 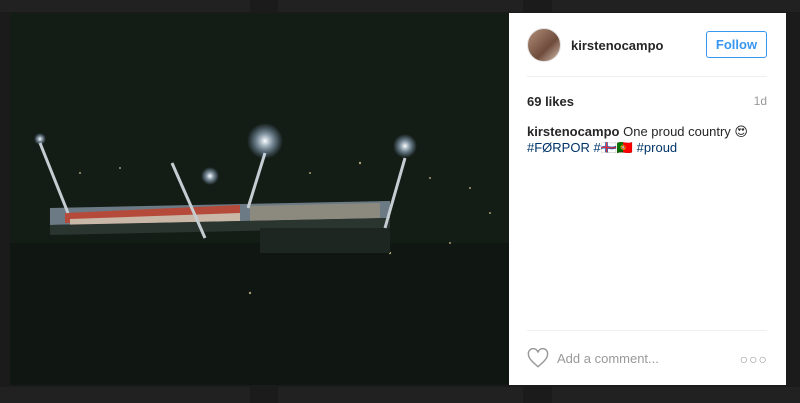 What do you see at coordinates (754, 359) in the screenshot?
I see `more-options-icon: ○○○` at bounding box center [754, 359].